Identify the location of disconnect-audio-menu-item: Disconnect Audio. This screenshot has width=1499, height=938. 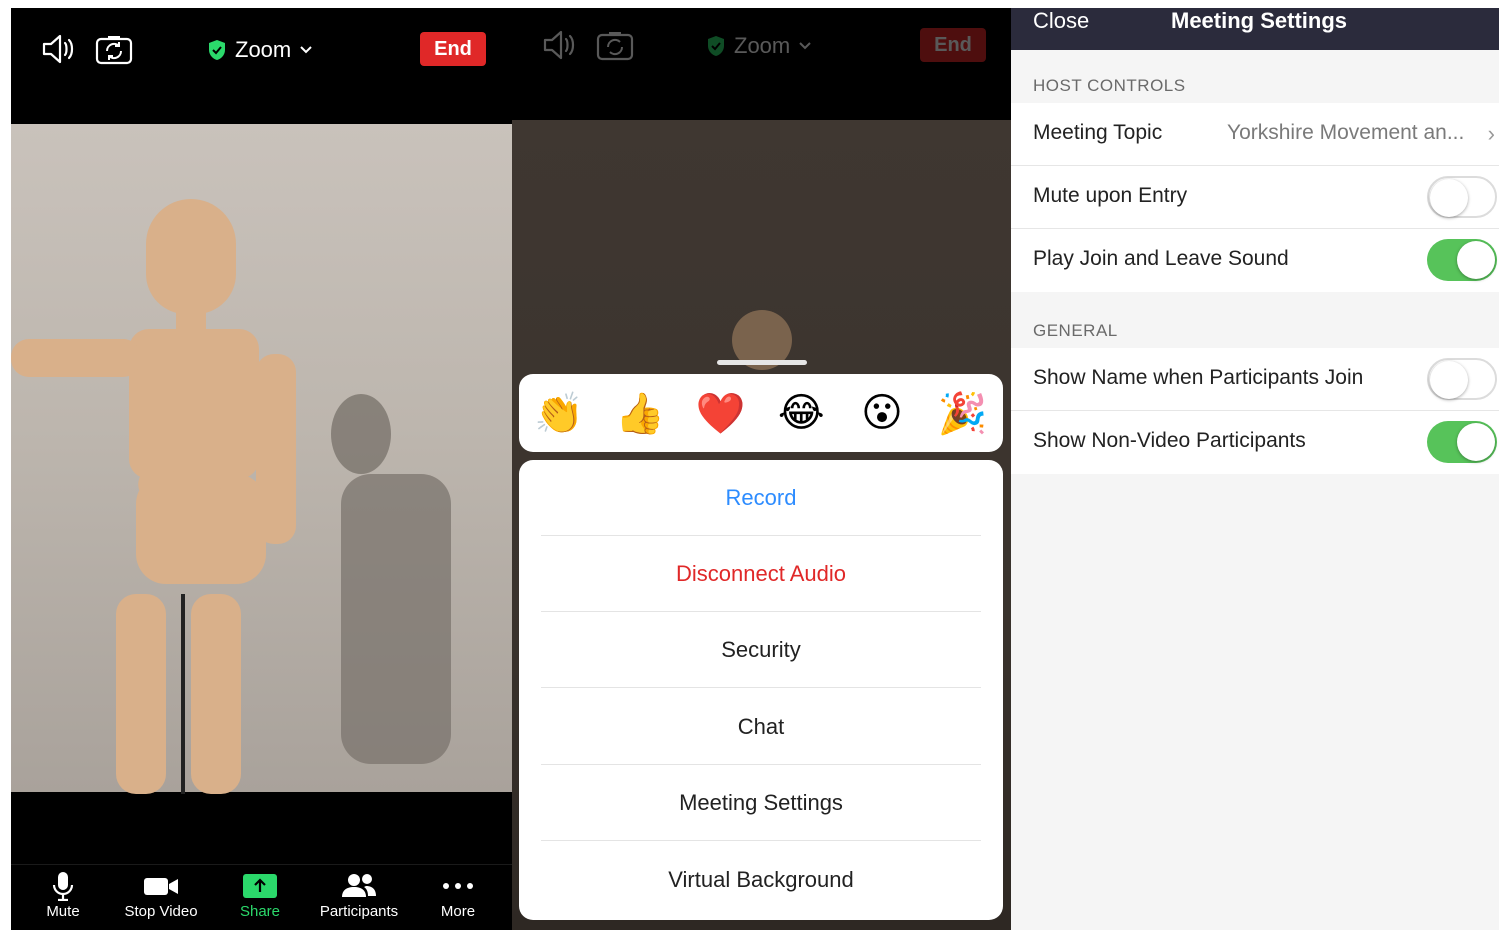
(761, 574).